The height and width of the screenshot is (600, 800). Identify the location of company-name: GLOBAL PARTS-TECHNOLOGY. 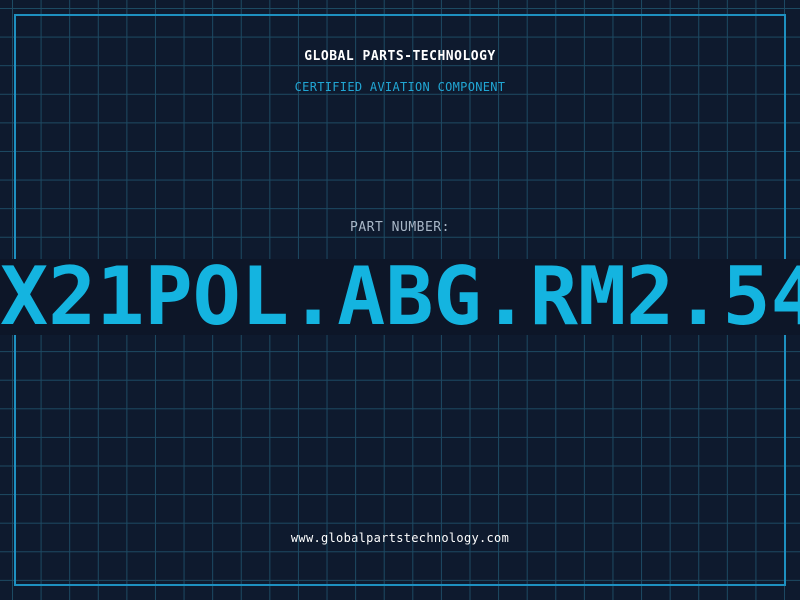
(400, 56).